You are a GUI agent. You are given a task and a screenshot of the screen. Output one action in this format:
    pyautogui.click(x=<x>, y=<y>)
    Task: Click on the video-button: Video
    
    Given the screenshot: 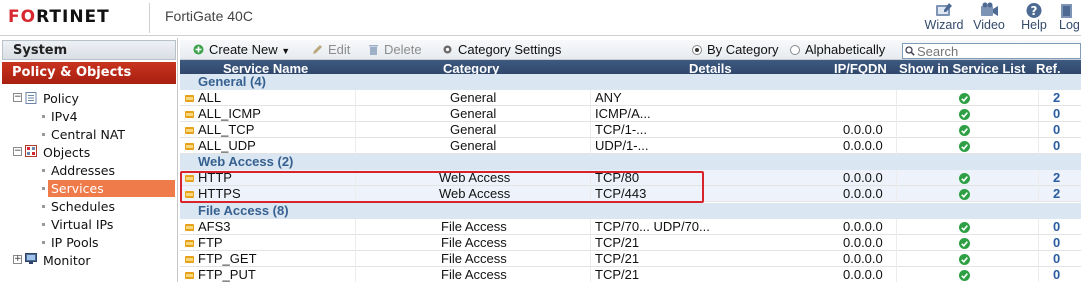 What is the action you would take?
    pyautogui.click(x=989, y=18)
    